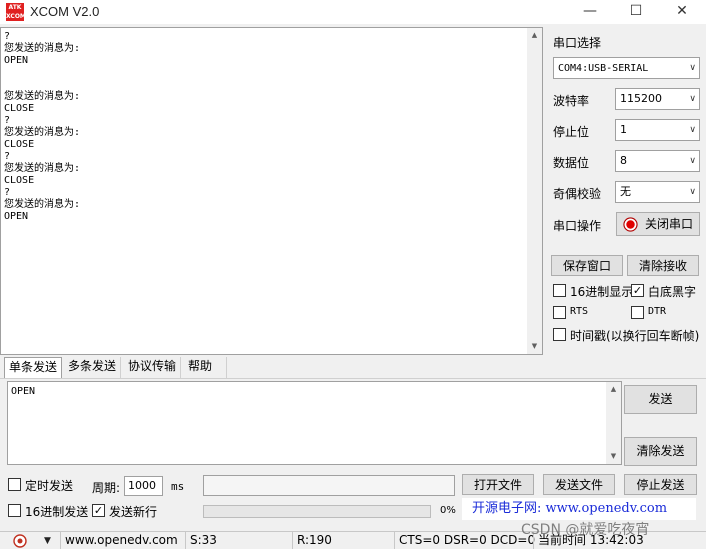 This screenshot has height=549, width=706. Describe the element at coordinates (590, 12) in the screenshot. I see `minimize-icon: —` at that location.